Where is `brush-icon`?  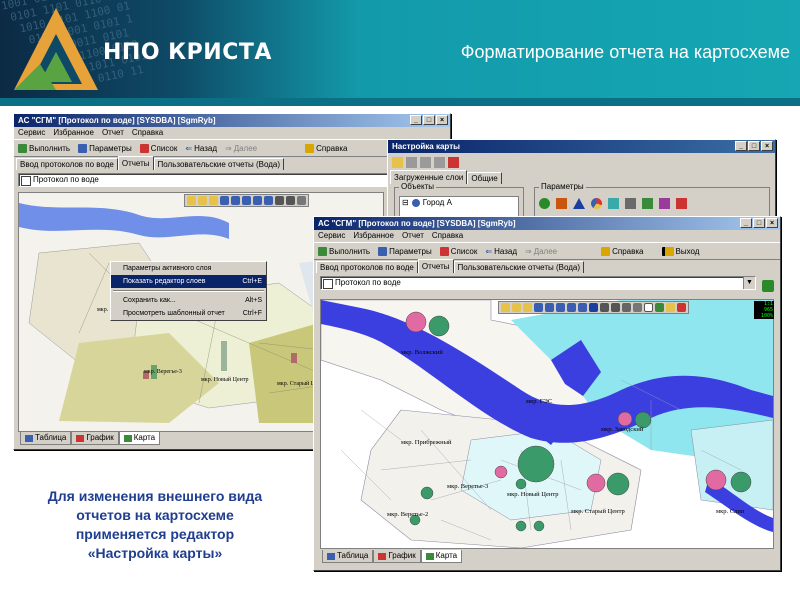 brush-icon is located at coordinates (397, 162).